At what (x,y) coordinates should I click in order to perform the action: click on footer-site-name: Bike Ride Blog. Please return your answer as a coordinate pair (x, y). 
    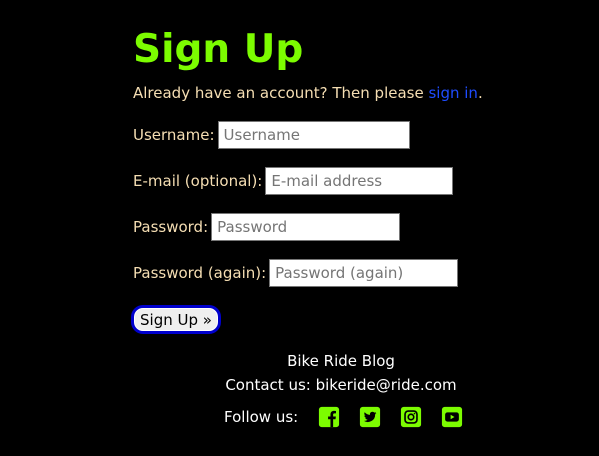
    Looking at the image, I should click on (341, 361).